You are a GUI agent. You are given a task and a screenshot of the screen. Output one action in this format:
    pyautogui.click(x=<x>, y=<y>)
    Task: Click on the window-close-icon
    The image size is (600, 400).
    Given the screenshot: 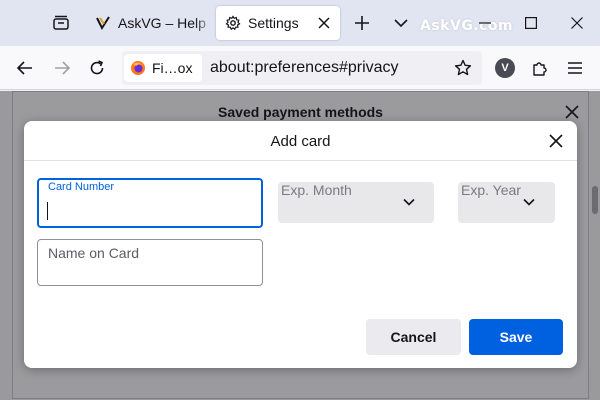 What is the action you would take?
    pyautogui.click(x=577, y=23)
    